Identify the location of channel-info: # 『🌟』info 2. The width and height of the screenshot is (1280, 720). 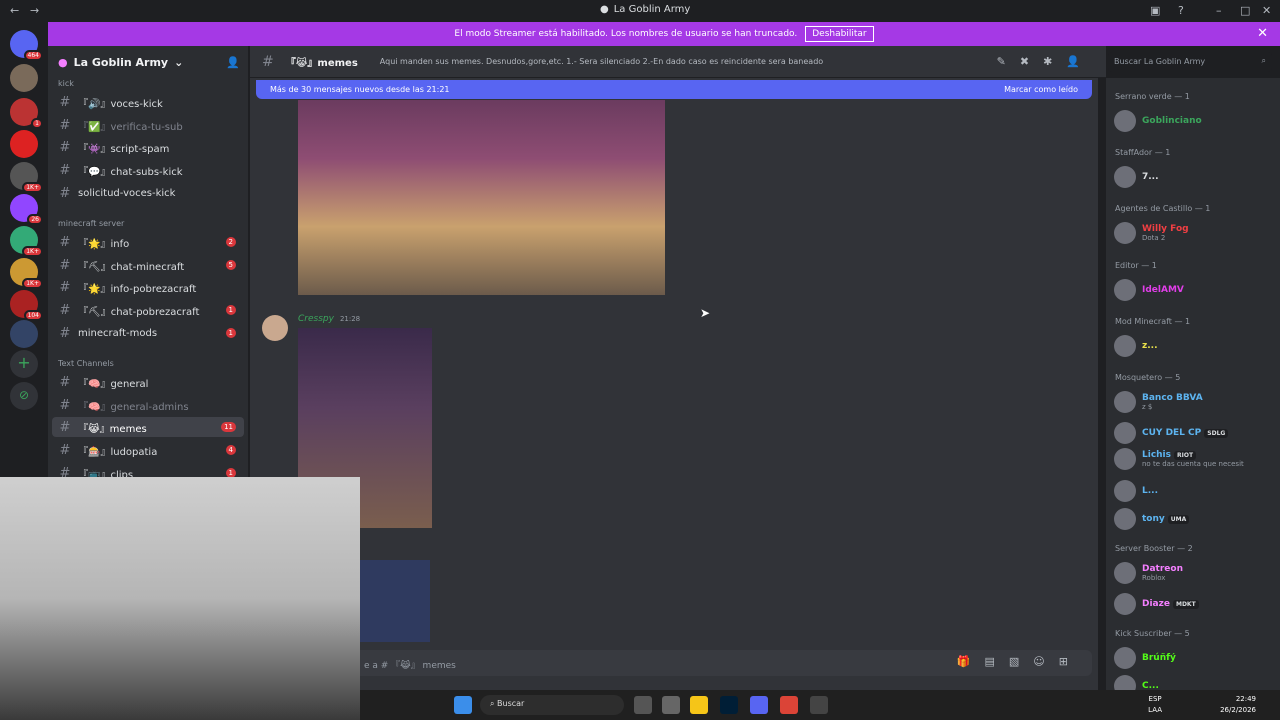
(148, 242).